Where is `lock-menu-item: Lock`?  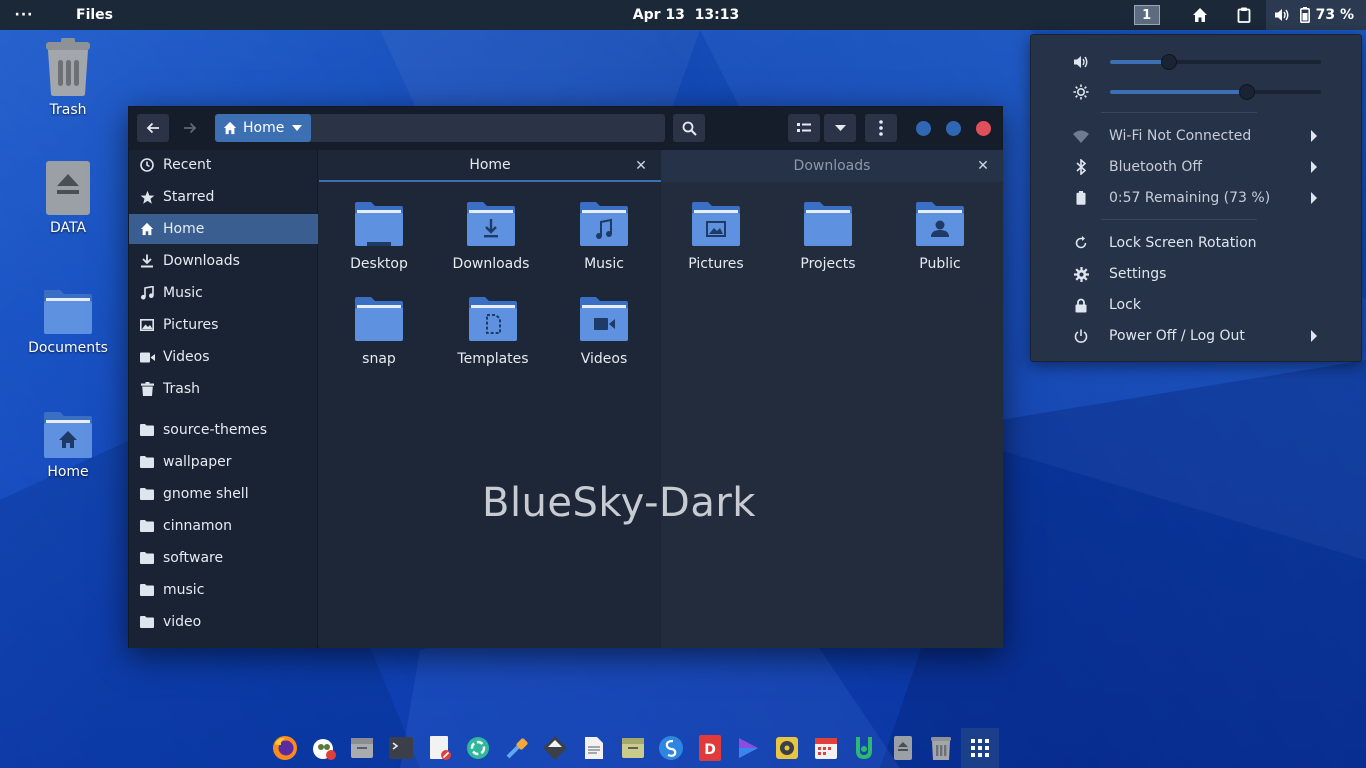 lock-menu-item: Lock is located at coordinates (1197, 305).